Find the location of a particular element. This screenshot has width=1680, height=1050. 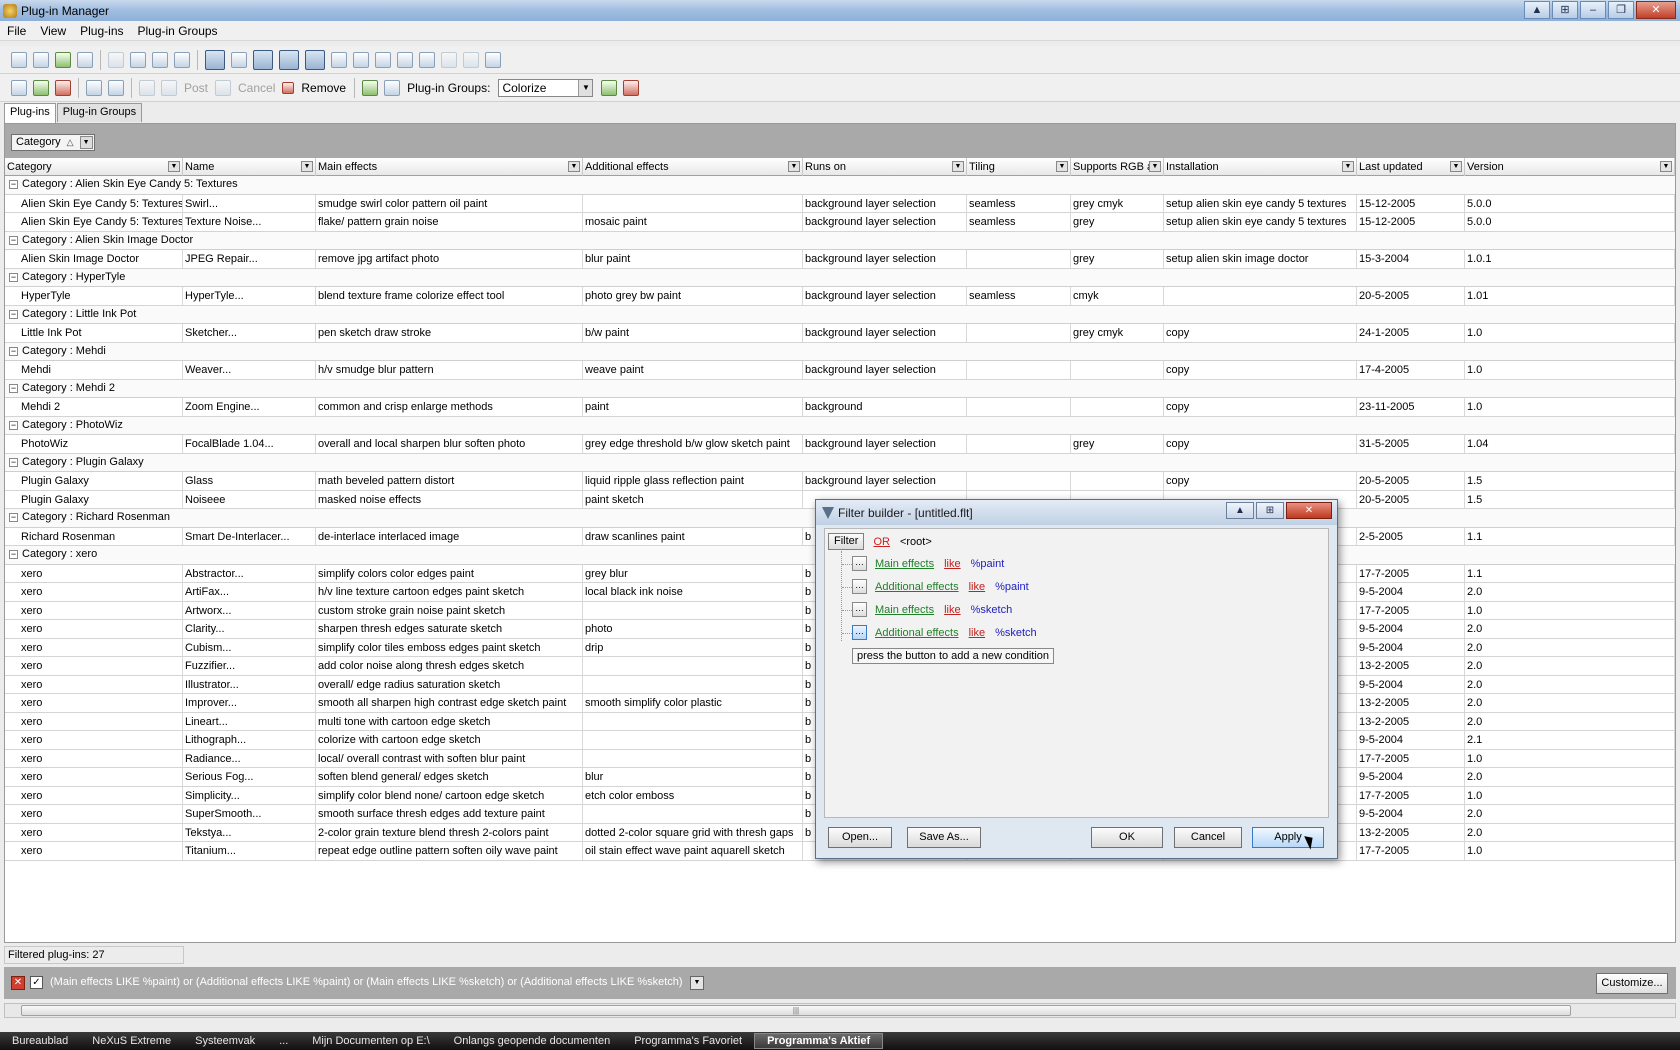

table-cell: 1.0 is located at coordinates (1570, 758).